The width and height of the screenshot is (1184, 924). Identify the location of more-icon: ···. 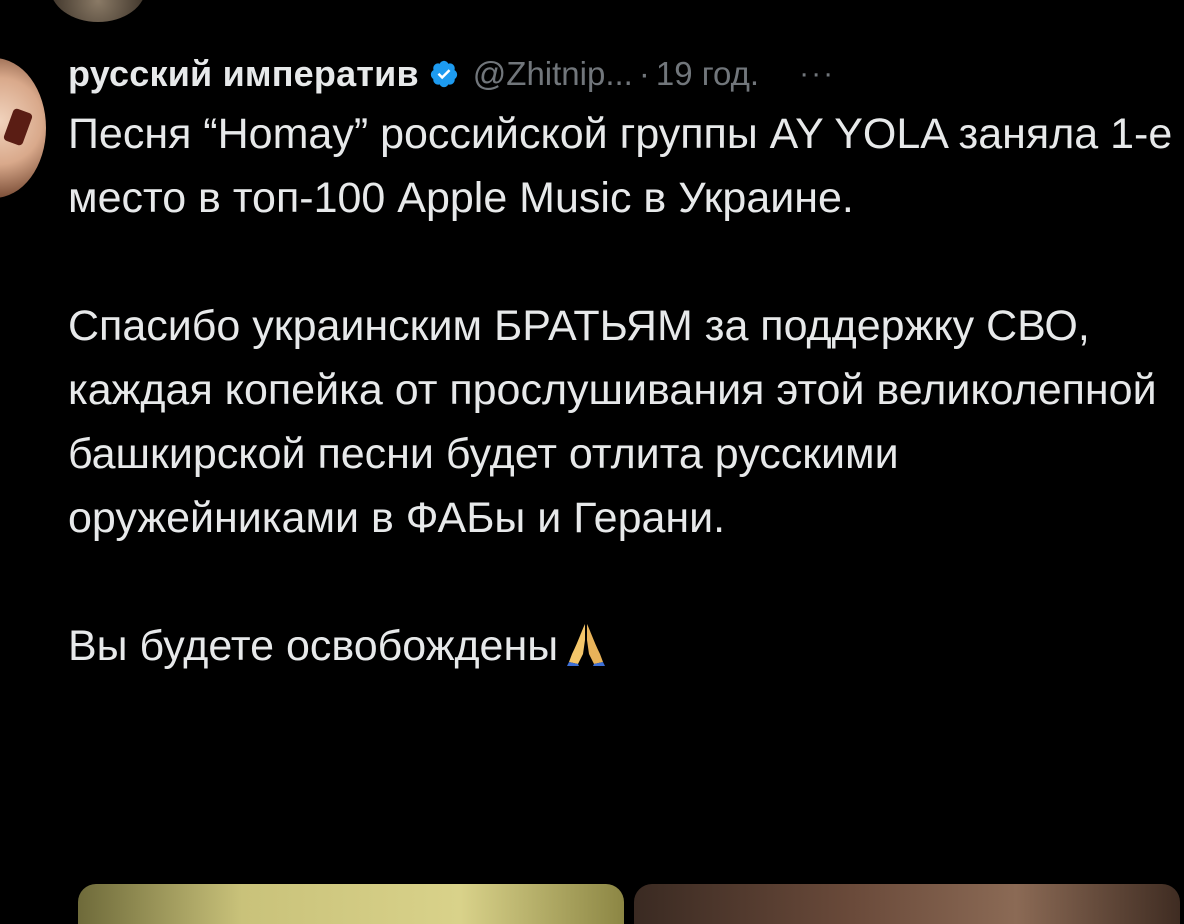
(817, 74).